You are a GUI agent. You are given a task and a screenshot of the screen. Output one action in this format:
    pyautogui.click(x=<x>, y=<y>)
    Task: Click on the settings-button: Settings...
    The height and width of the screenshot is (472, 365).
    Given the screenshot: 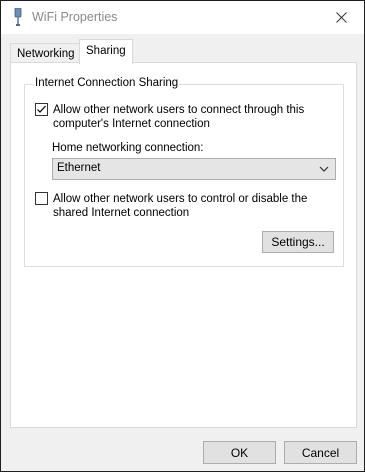 What is the action you would take?
    pyautogui.click(x=298, y=242)
    